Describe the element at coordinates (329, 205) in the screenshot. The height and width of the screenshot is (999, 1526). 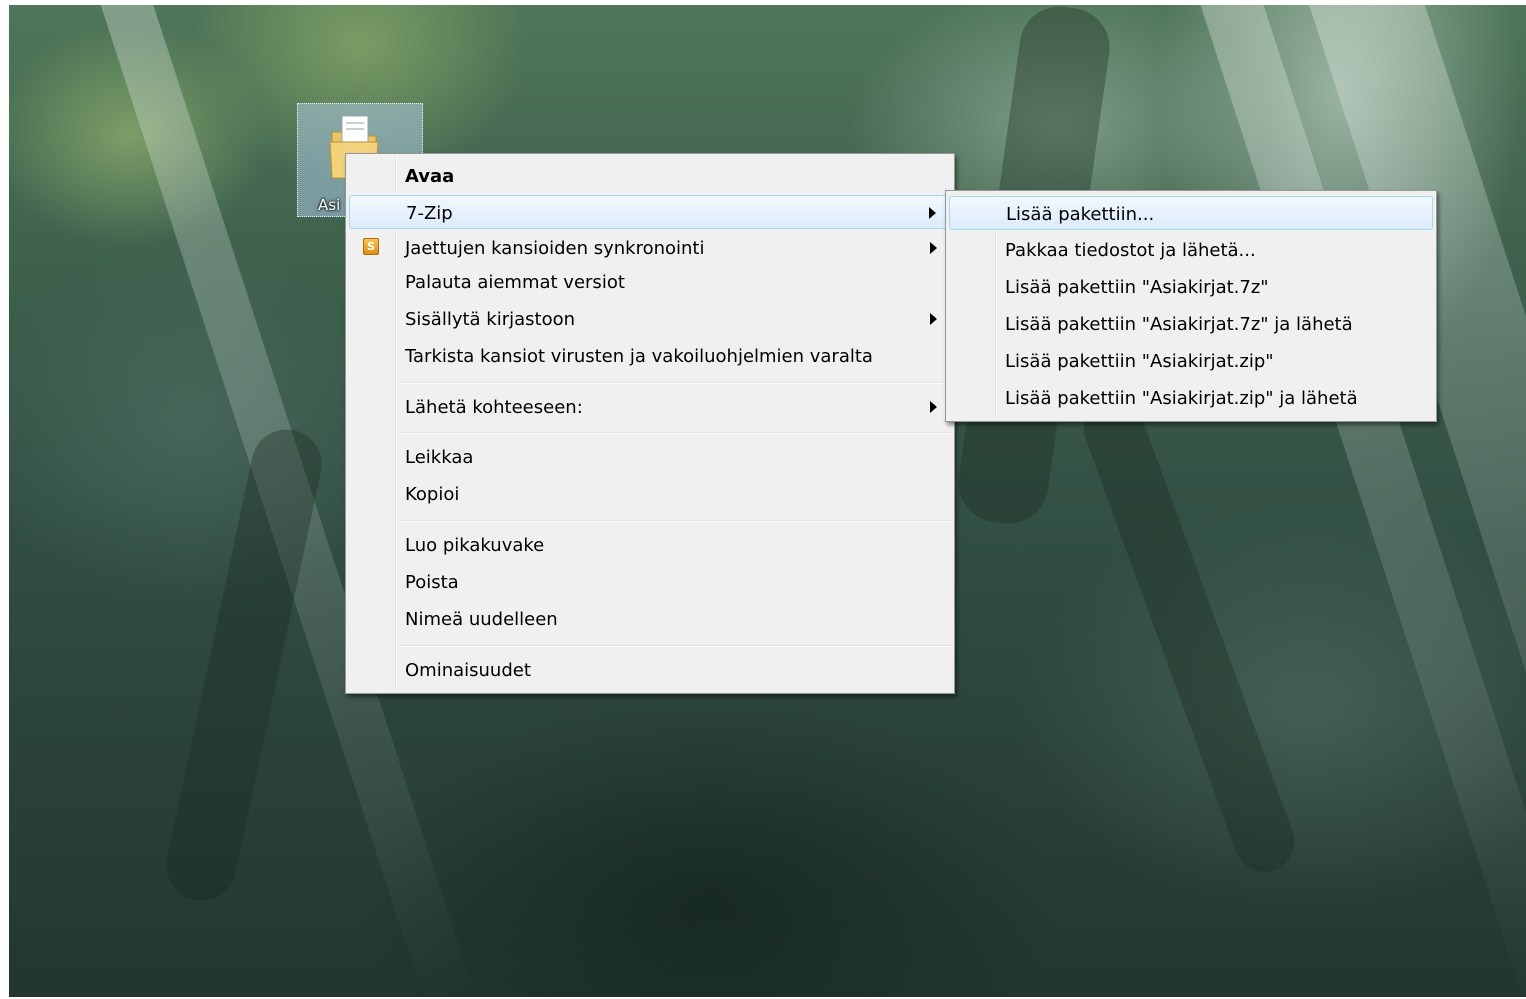
I see `desktop-icon-label: Asi` at that location.